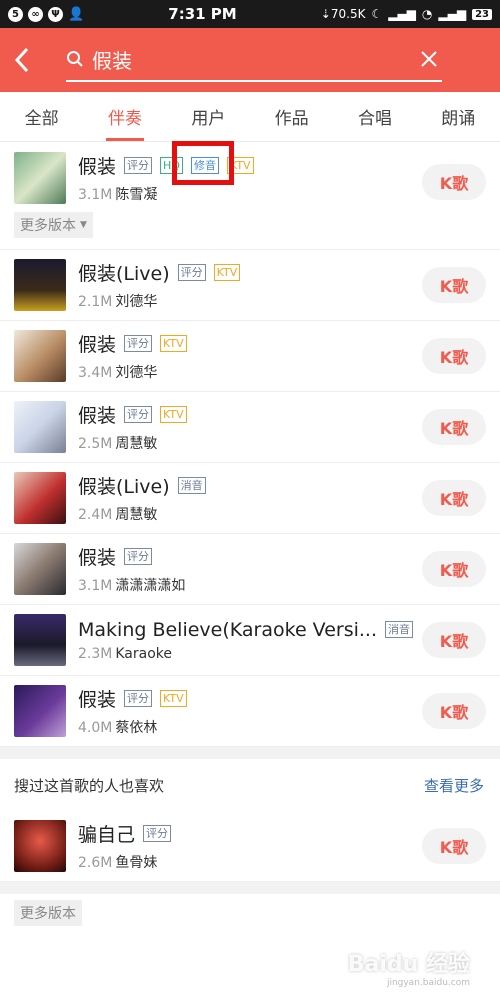  Describe the element at coordinates (95, 728) in the screenshot. I see `file-size: 4.0M` at that location.